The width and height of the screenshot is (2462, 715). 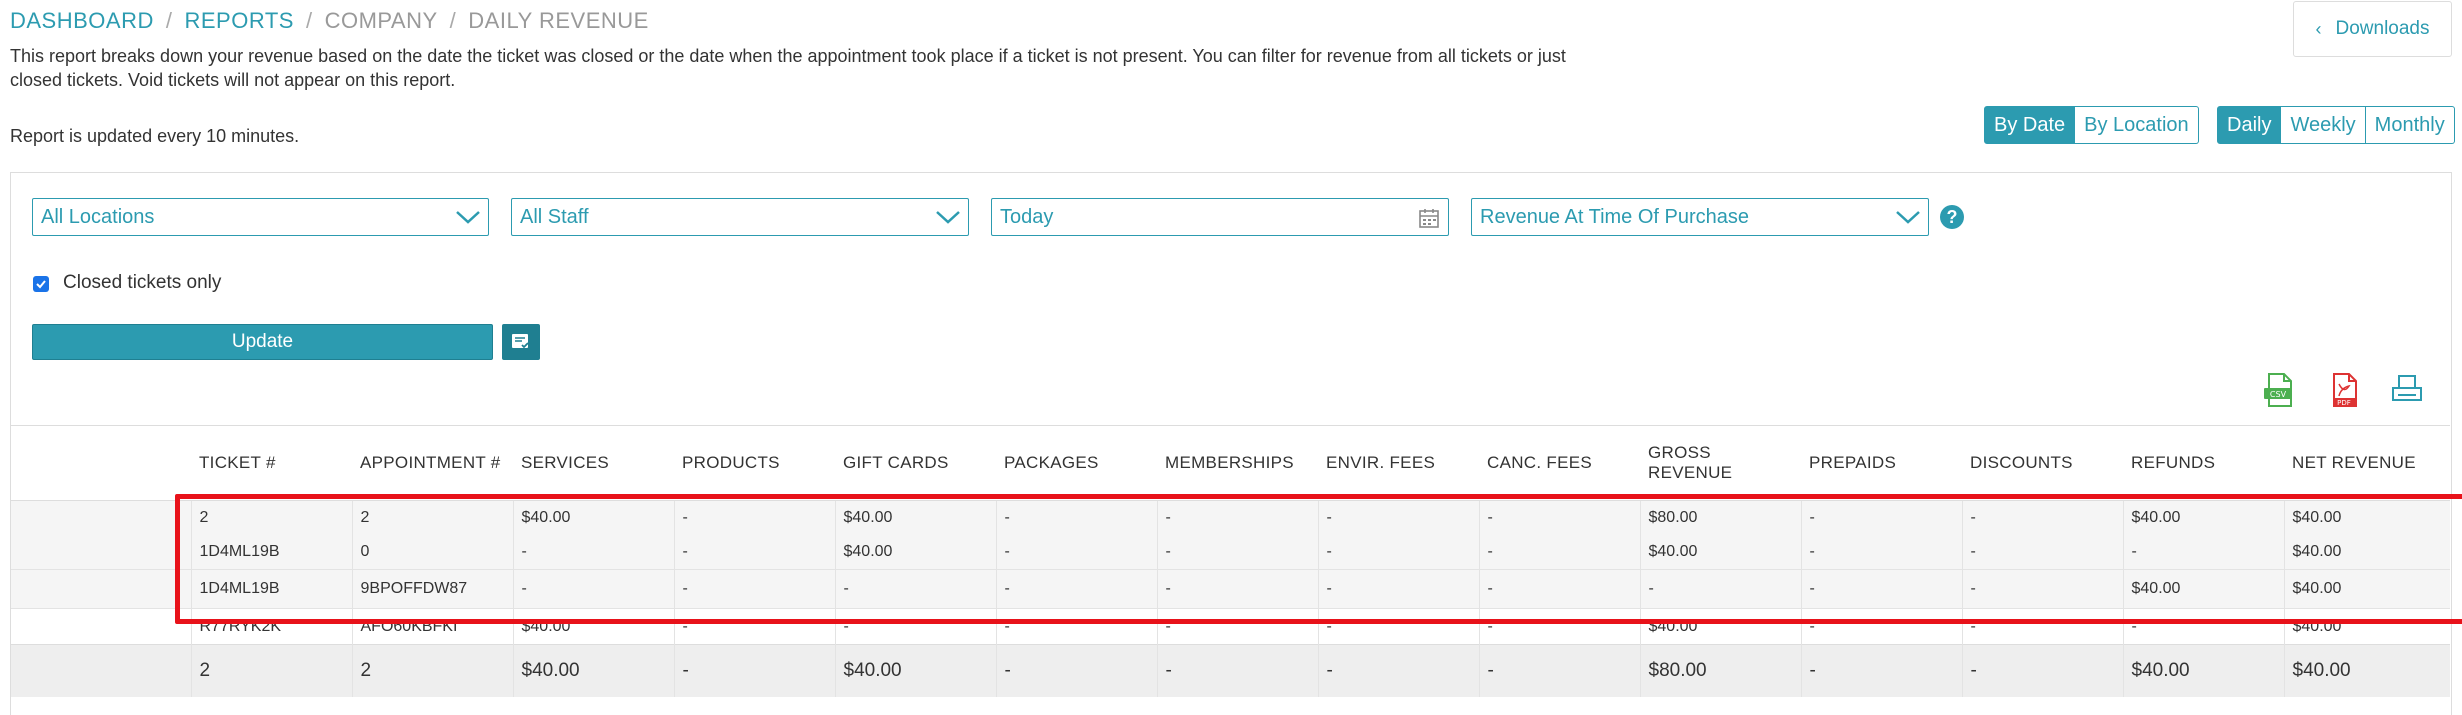 What do you see at coordinates (2042, 463) in the screenshot?
I see `col-discounts: DISCOUNTS` at bounding box center [2042, 463].